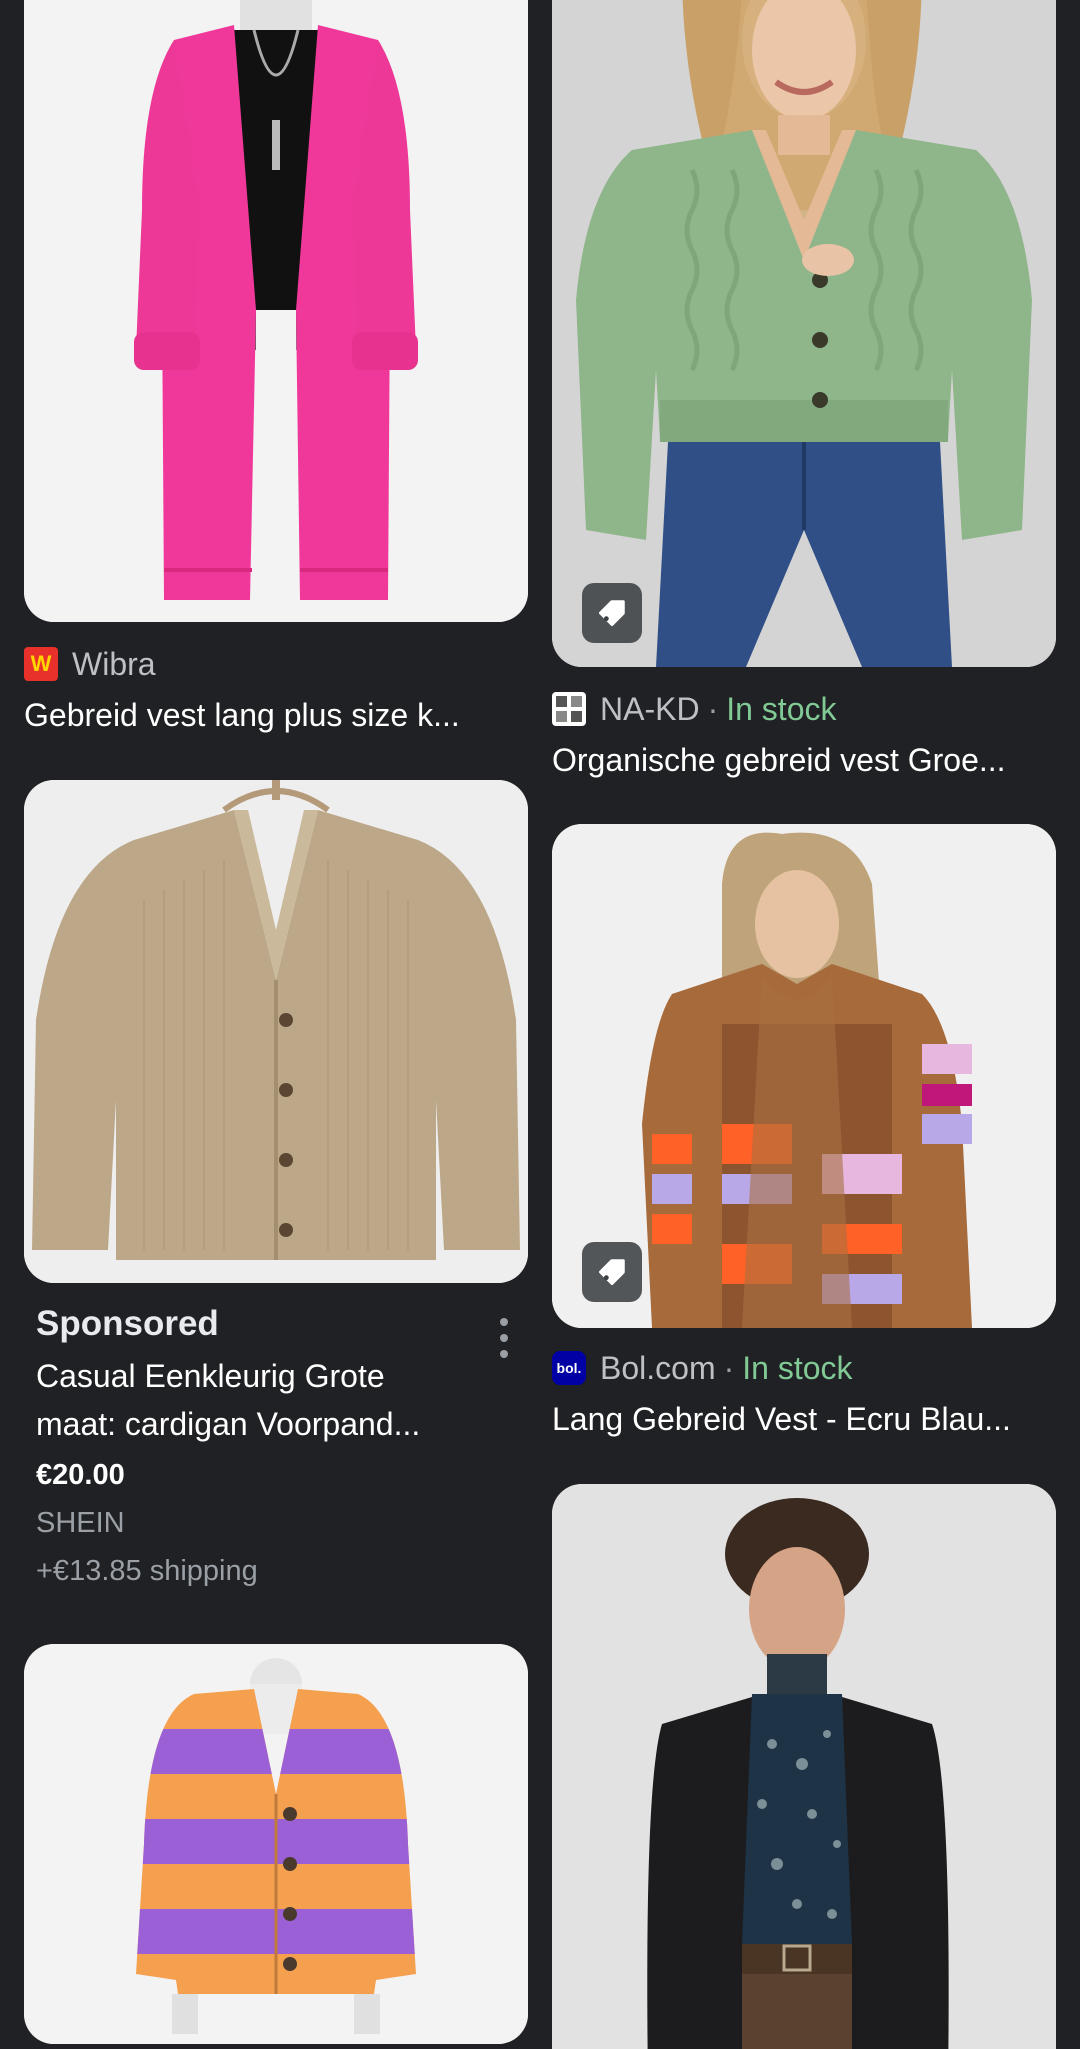 The image size is (1080, 2049). Describe the element at coordinates (569, 709) in the screenshot. I see `nakd-favicon` at that location.